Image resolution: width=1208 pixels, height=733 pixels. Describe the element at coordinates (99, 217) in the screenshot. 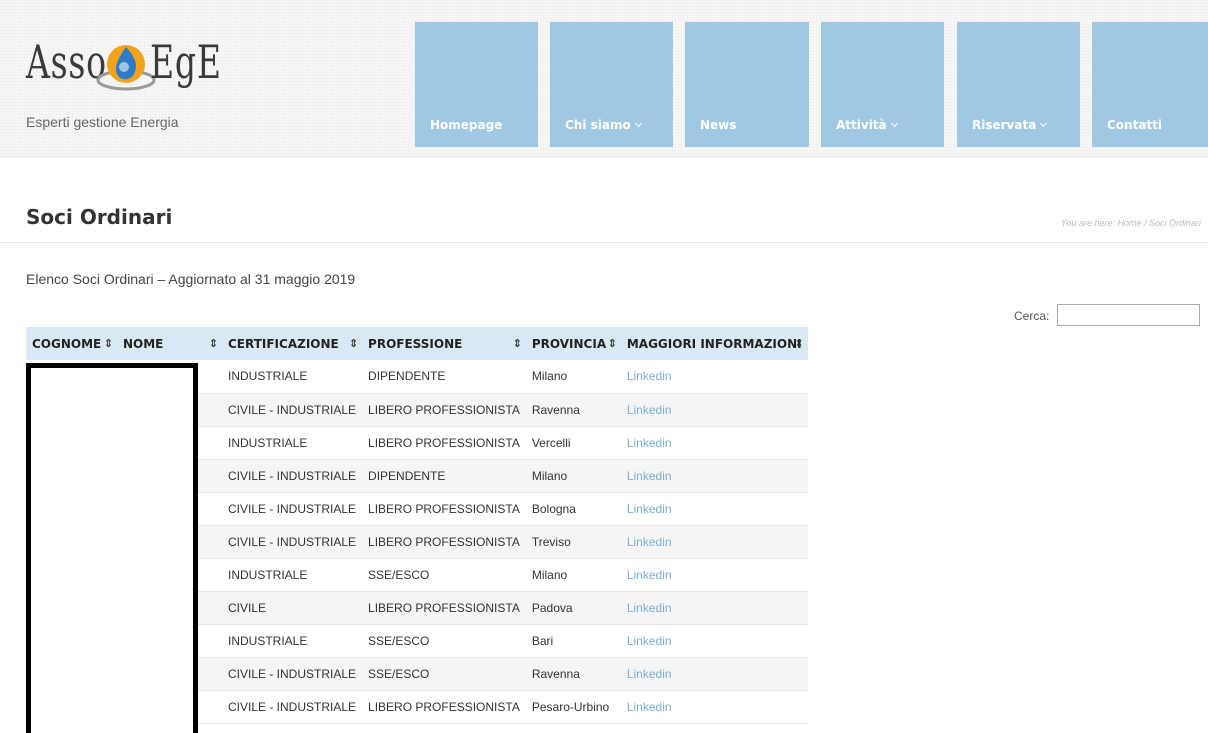

I see `page-title: Soci Ordinari` at that location.